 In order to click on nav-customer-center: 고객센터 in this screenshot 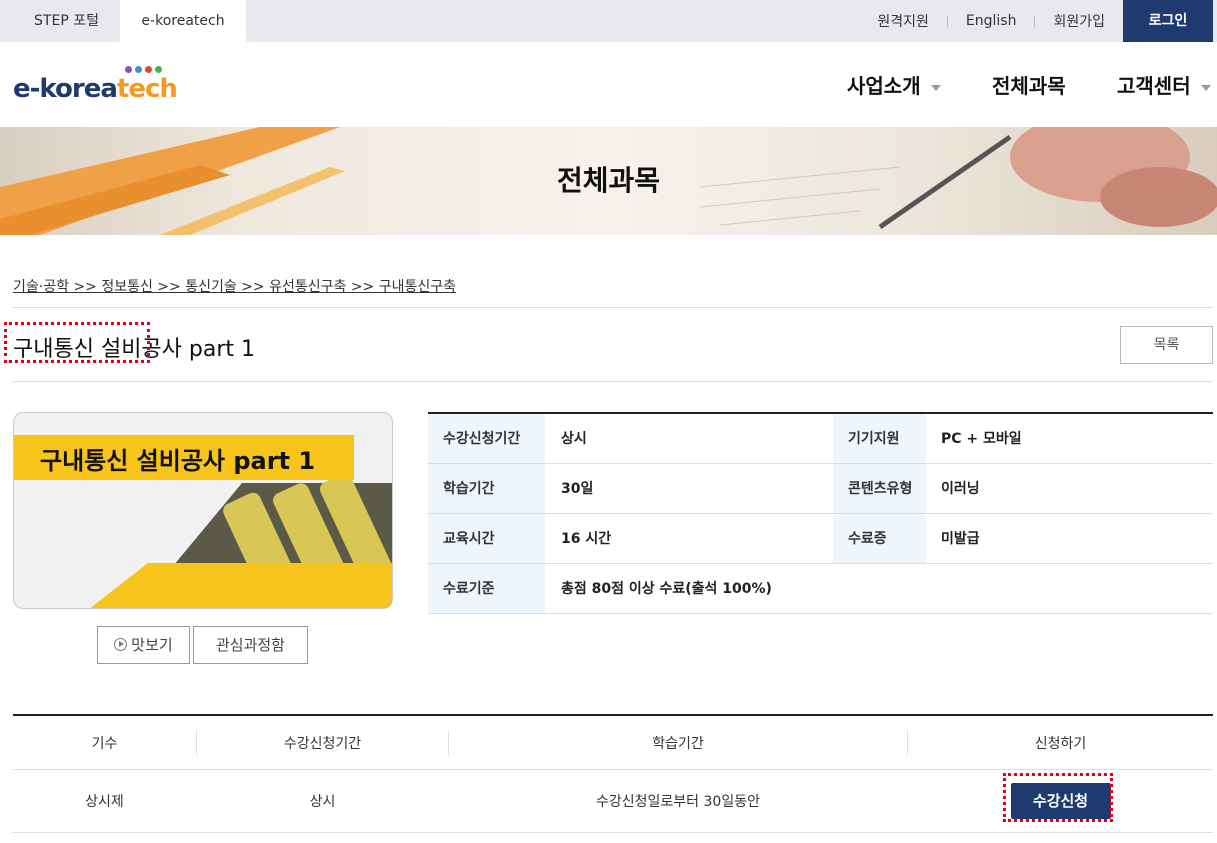, I will do `click(1164, 84)`.